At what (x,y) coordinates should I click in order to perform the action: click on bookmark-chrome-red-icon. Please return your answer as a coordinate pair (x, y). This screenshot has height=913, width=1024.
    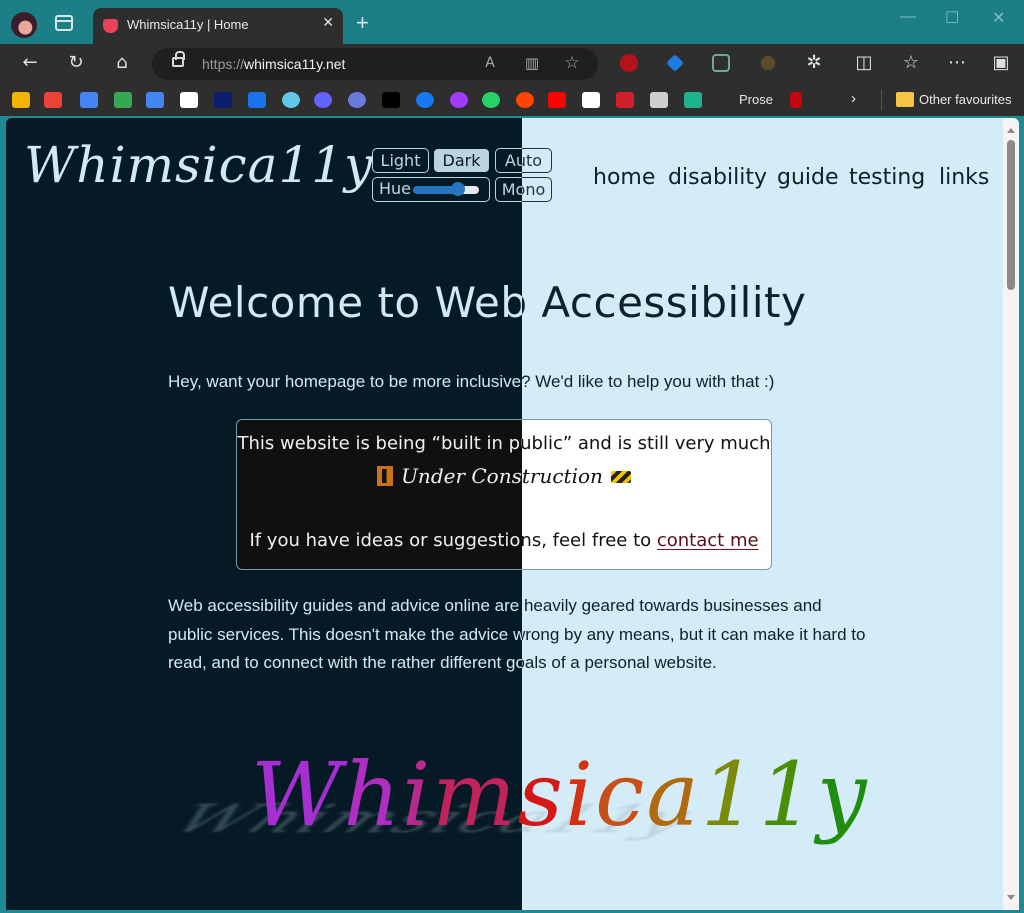
    Looking at the image, I should click on (357, 100).